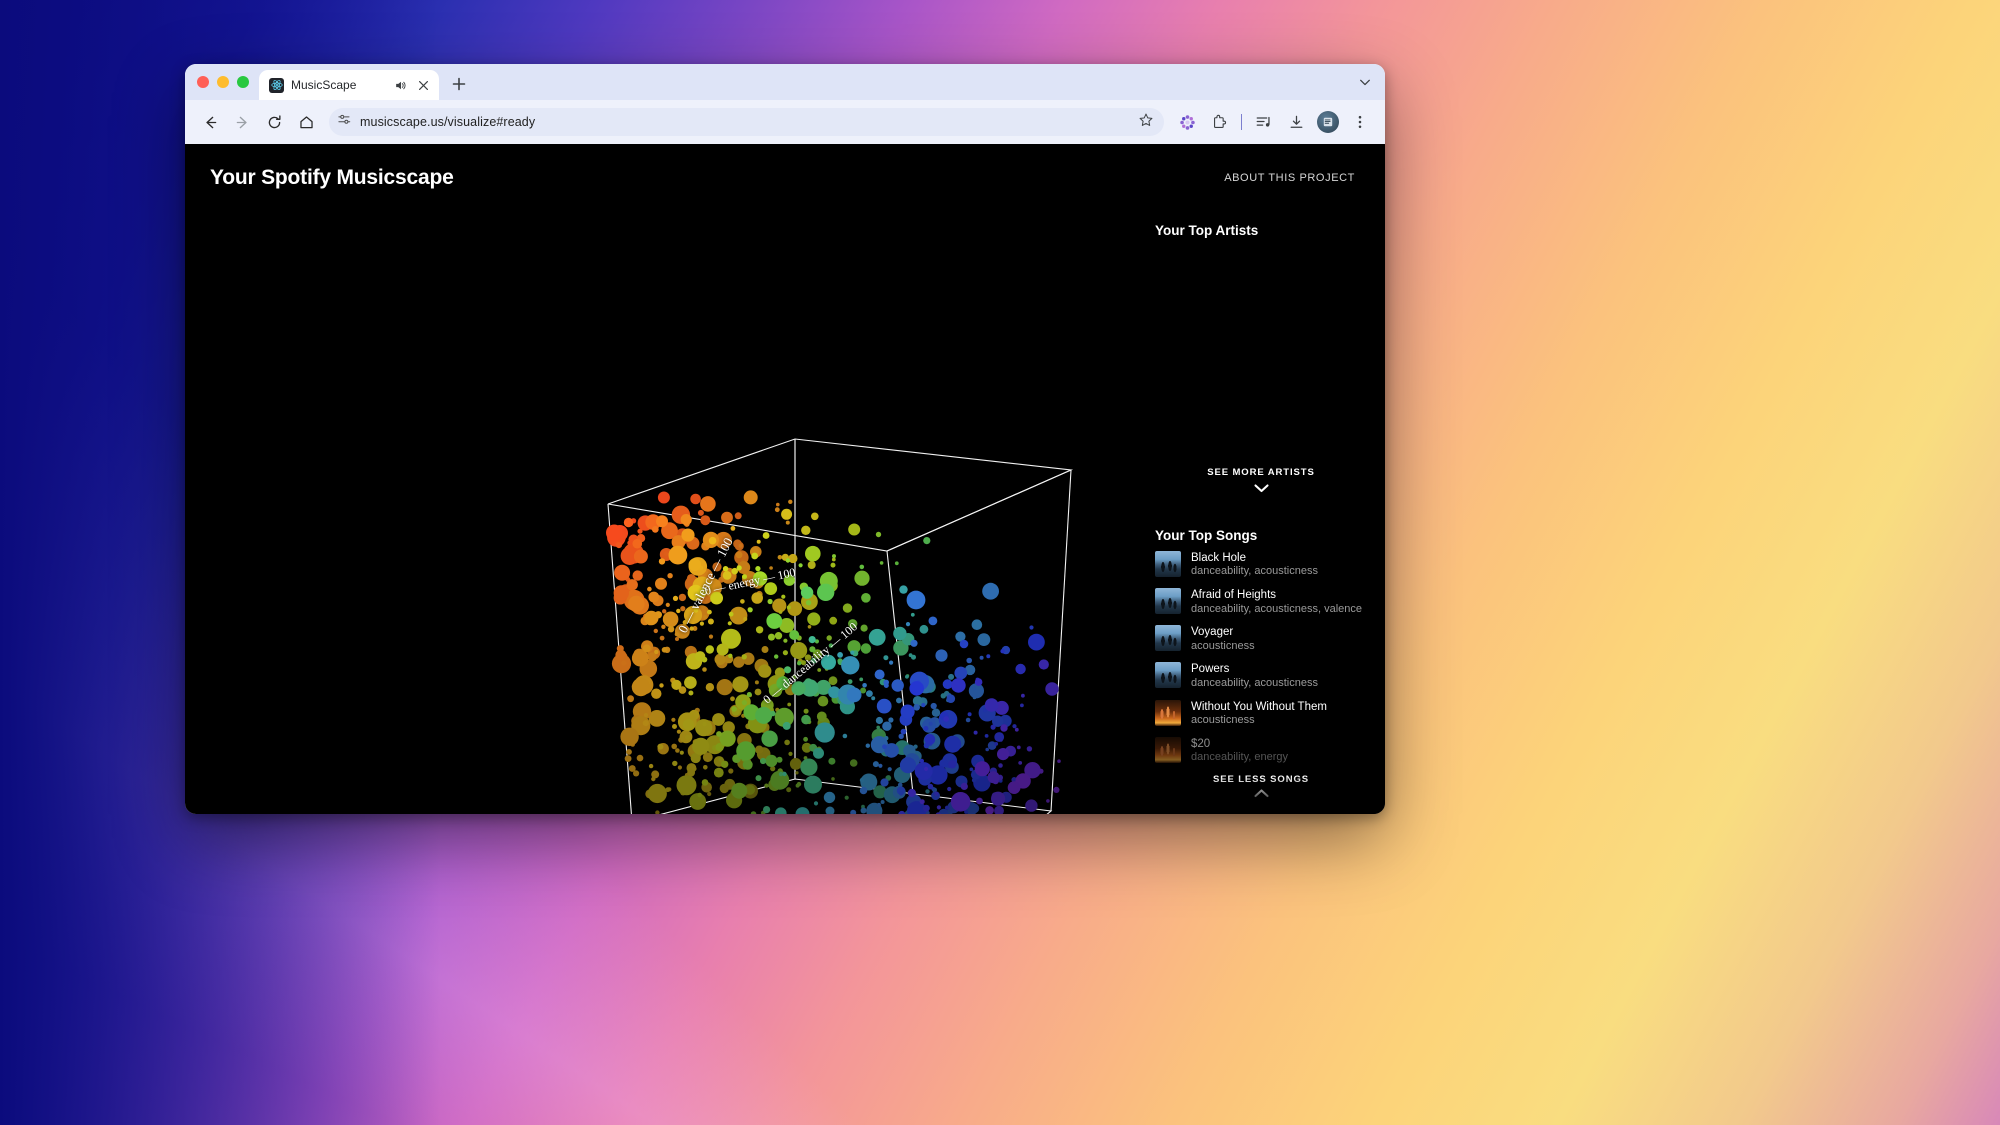 The image size is (2000, 1125). What do you see at coordinates (274, 122) in the screenshot?
I see `reload-icon` at bounding box center [274, 122].